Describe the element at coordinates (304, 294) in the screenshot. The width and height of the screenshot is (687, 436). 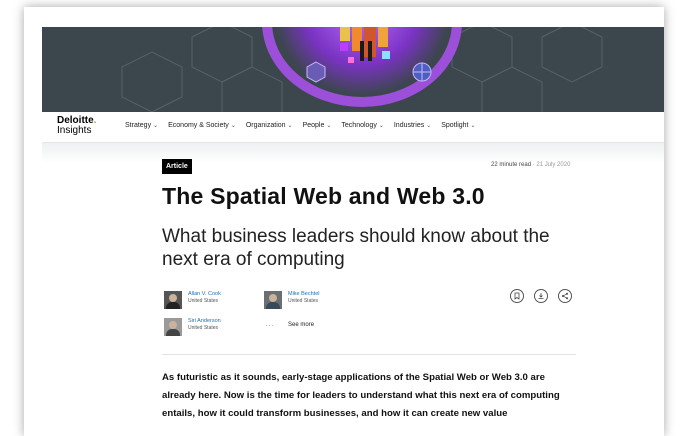
I see `author-name: Mike Bechtel` at that location.